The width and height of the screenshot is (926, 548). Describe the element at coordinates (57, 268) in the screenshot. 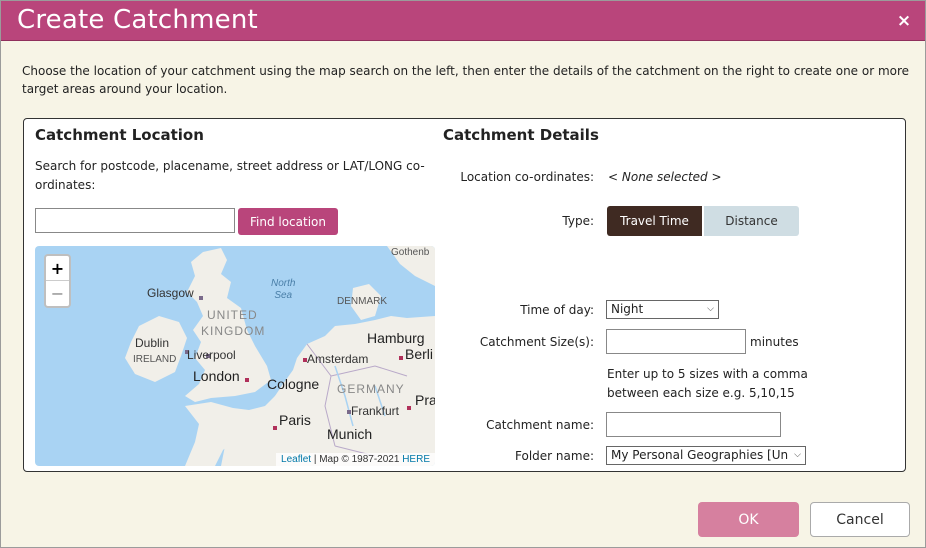

I see `zoom-in-button: +` at that location.